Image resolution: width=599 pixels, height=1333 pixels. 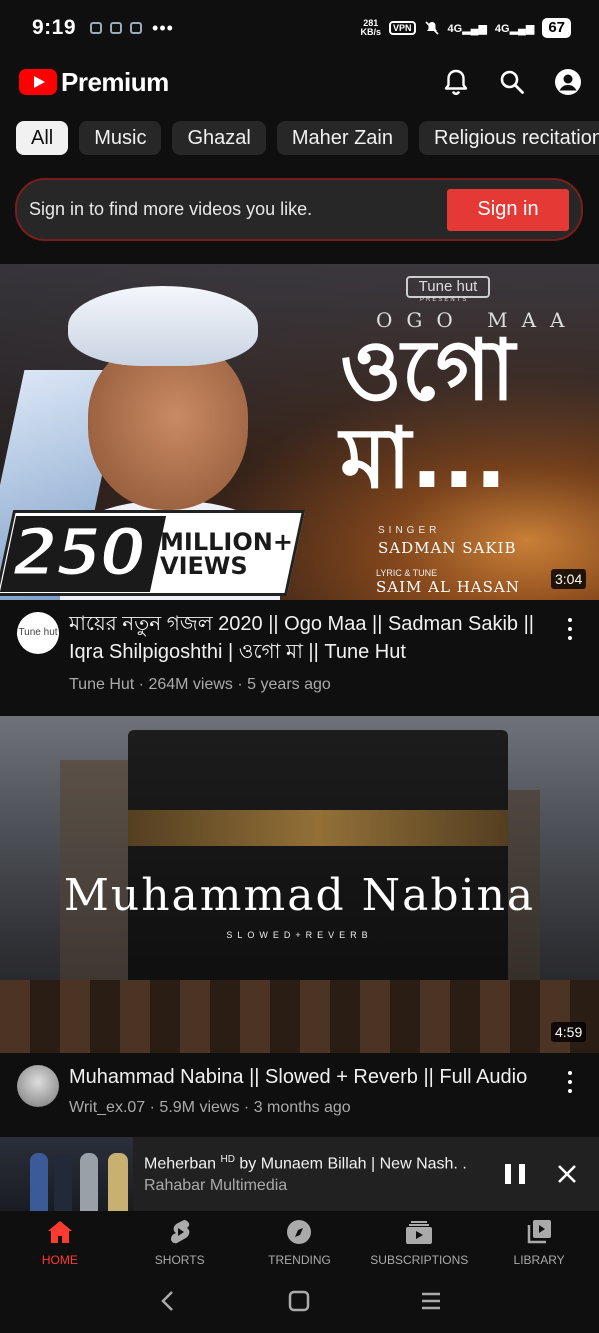 What do you see at coordinates (38, 1086) in the screenshot?
I see `channel-avatar` at bounding box center [38, 1086].